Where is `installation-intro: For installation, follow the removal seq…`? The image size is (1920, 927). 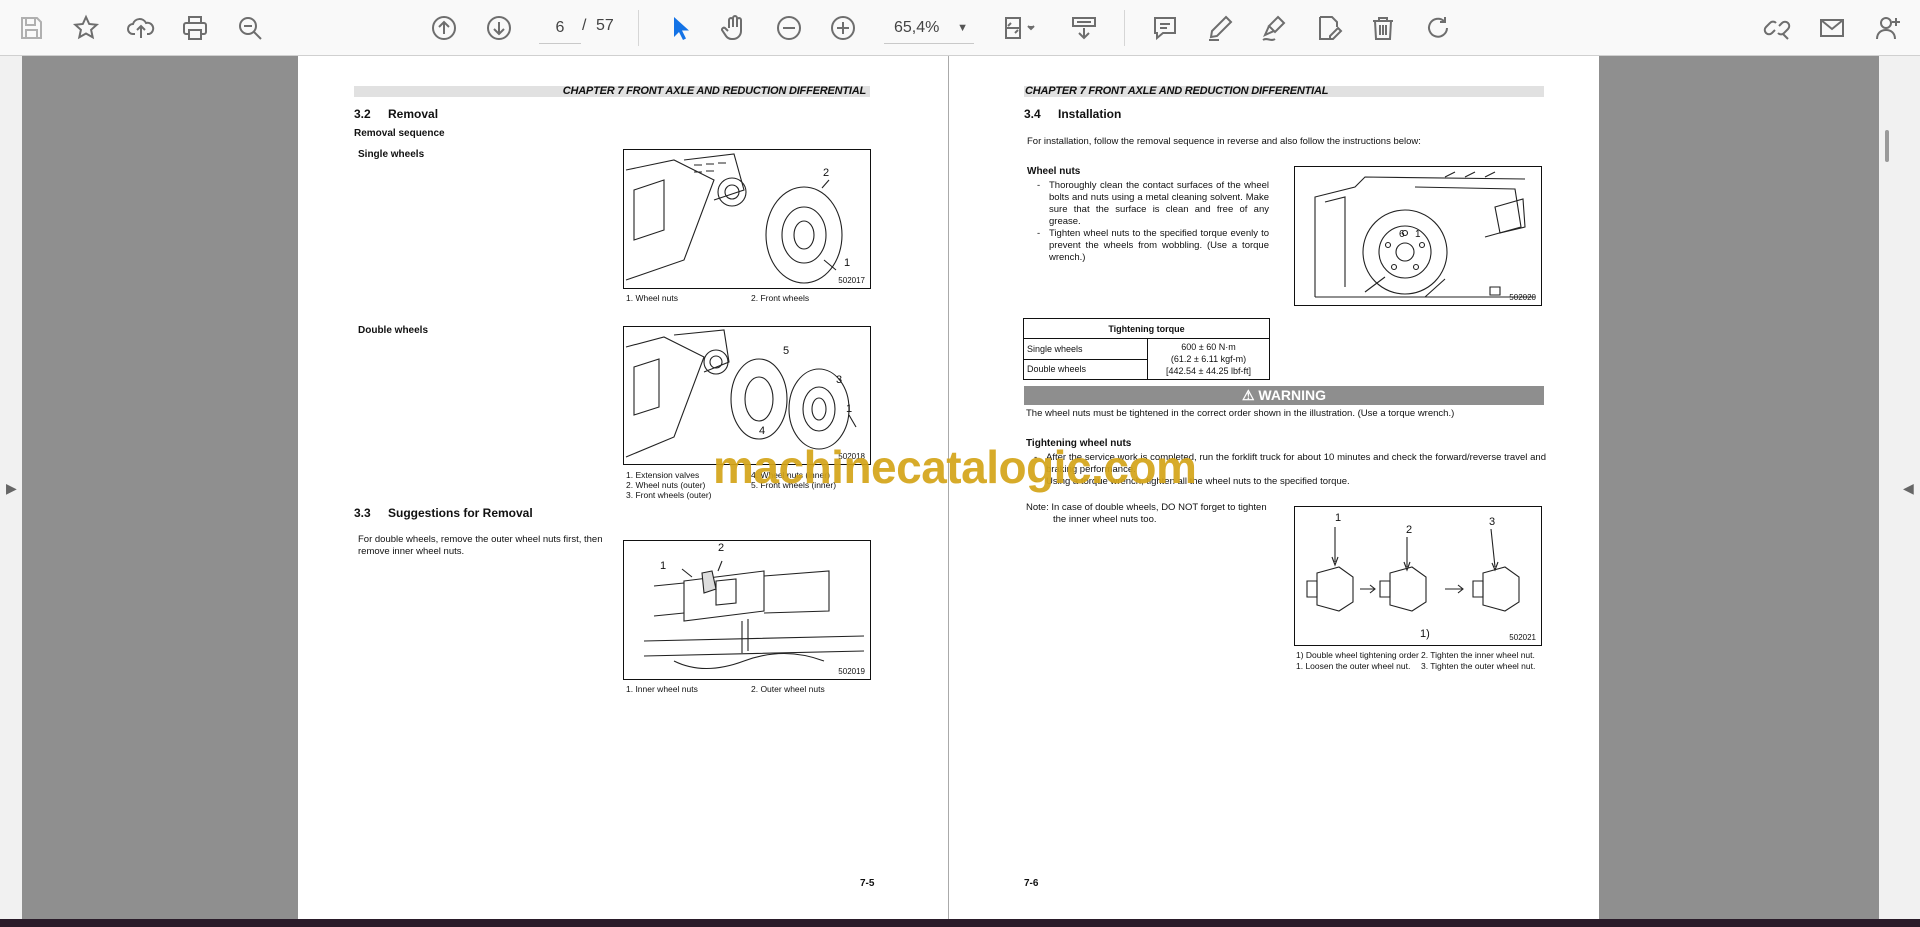 installation-intro: For installation, follow the removal seq… is located at coordinates (1224, 141).